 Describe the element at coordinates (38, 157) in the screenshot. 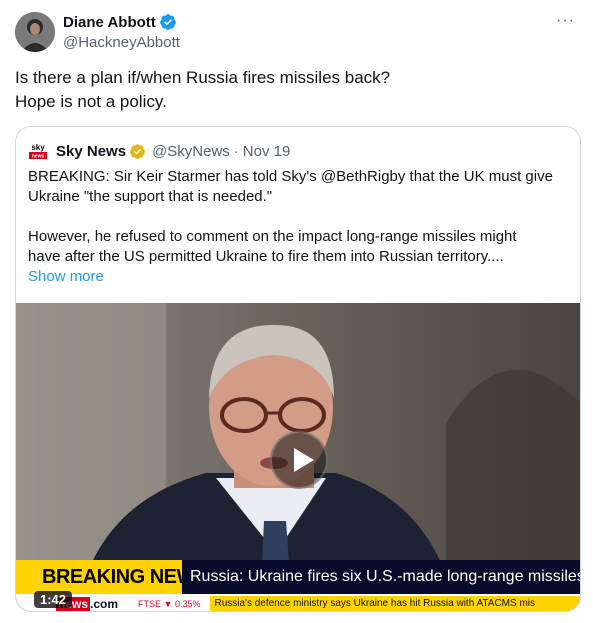

I see `svg-text: news` at that location.